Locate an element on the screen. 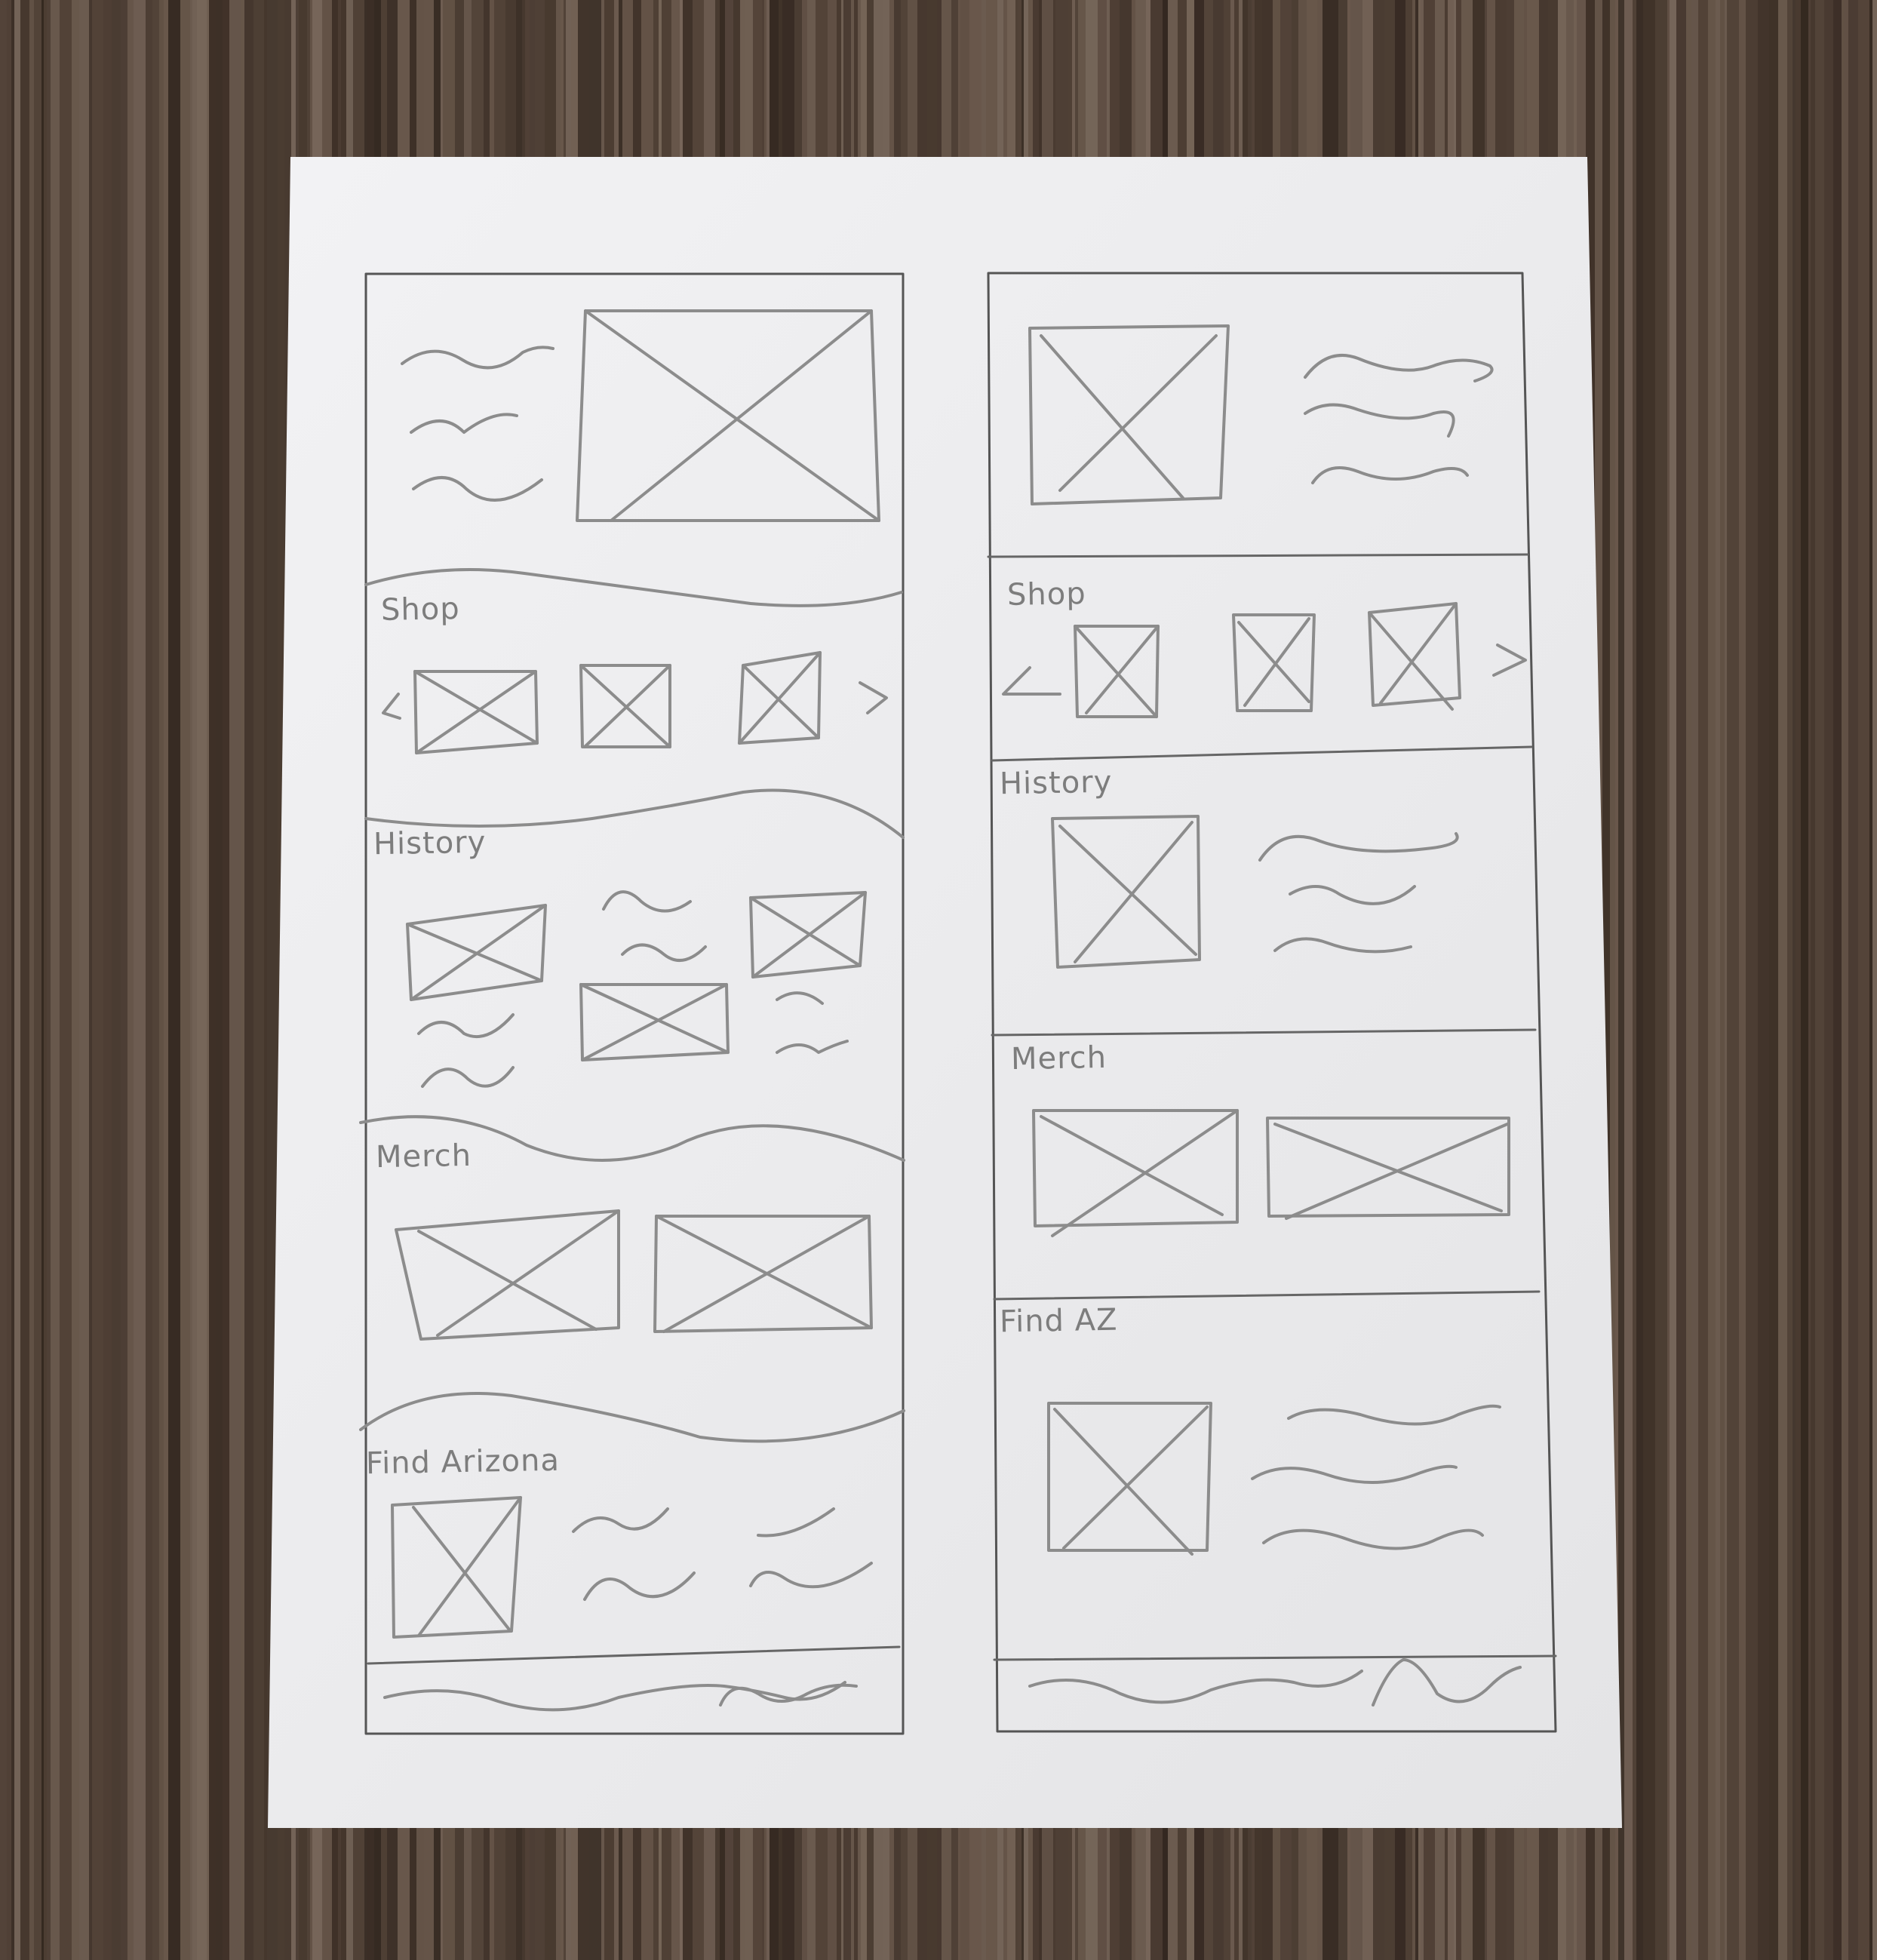 This screenshot has width=1877, height=1960. left-history-label: History is located at coordinates (430, 843).